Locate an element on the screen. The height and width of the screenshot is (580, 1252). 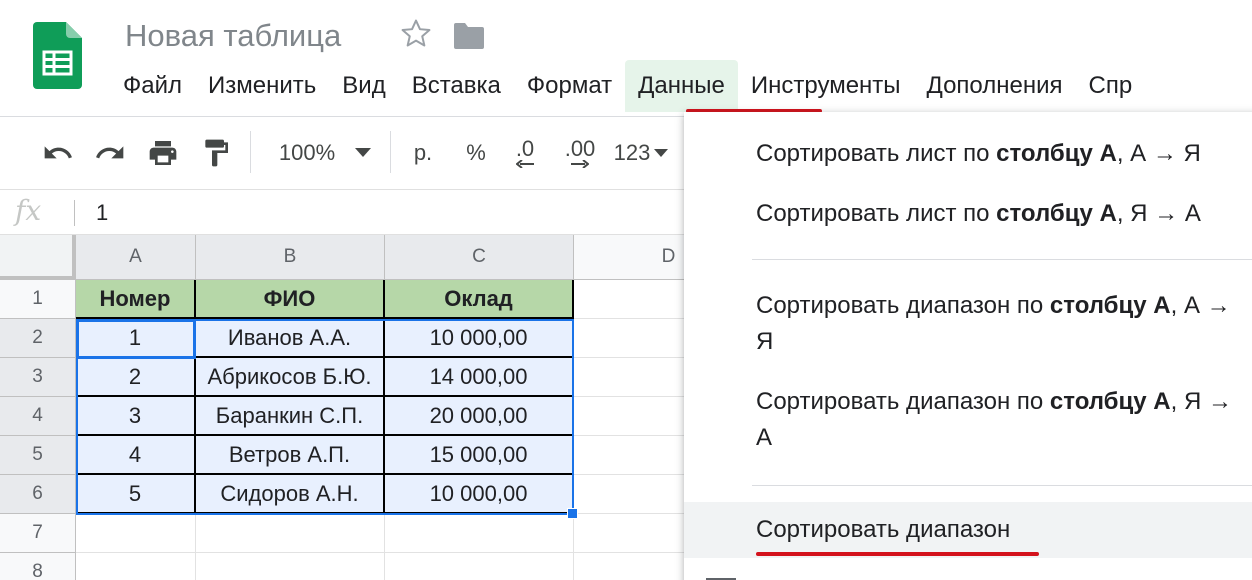
column-header-d: D is located at coordinates (632, 257).